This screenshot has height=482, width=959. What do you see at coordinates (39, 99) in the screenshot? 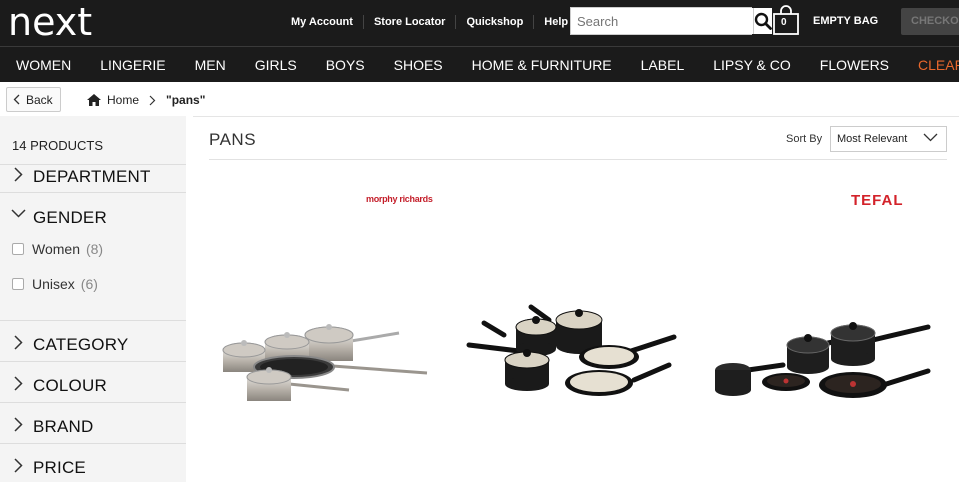
I see `back-label: Back` at bounding box center [39, 99].